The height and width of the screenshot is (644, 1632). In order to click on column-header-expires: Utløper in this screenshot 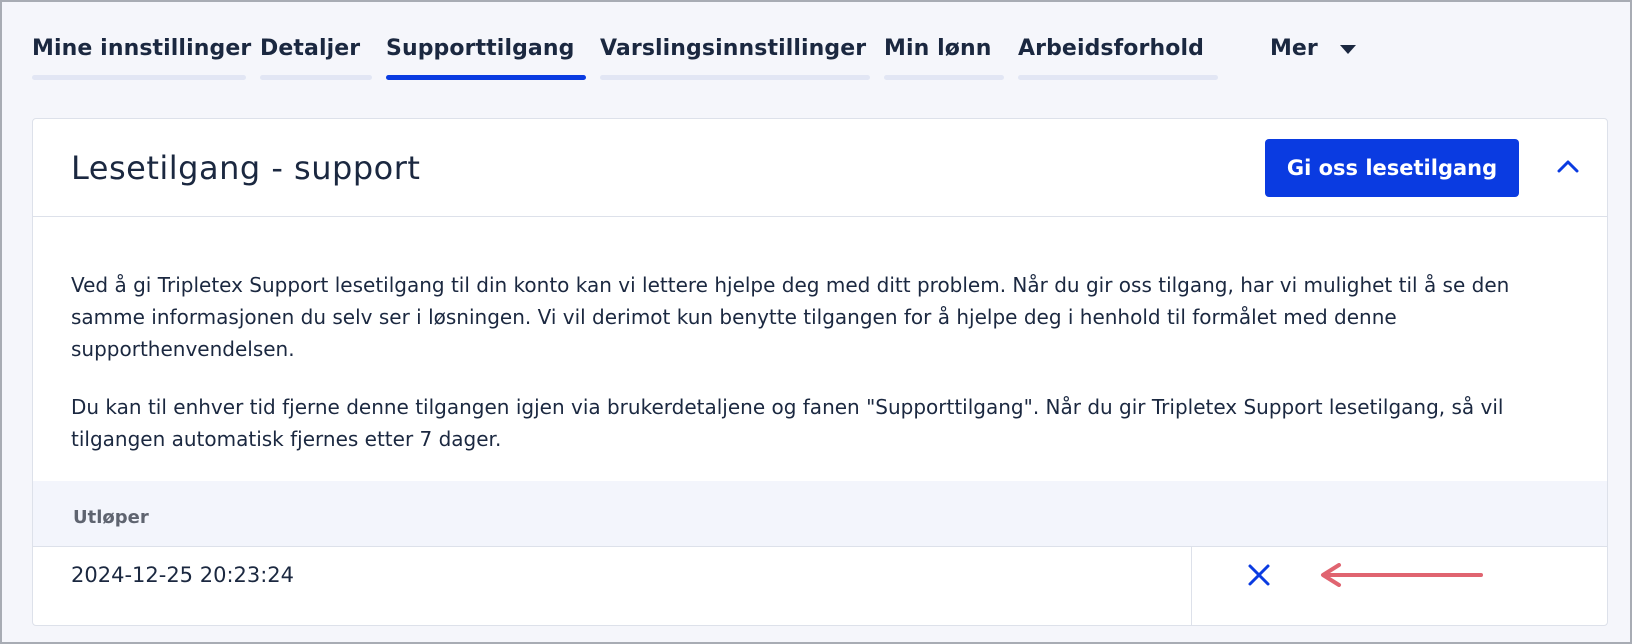, I will do `click(111, 517)`.